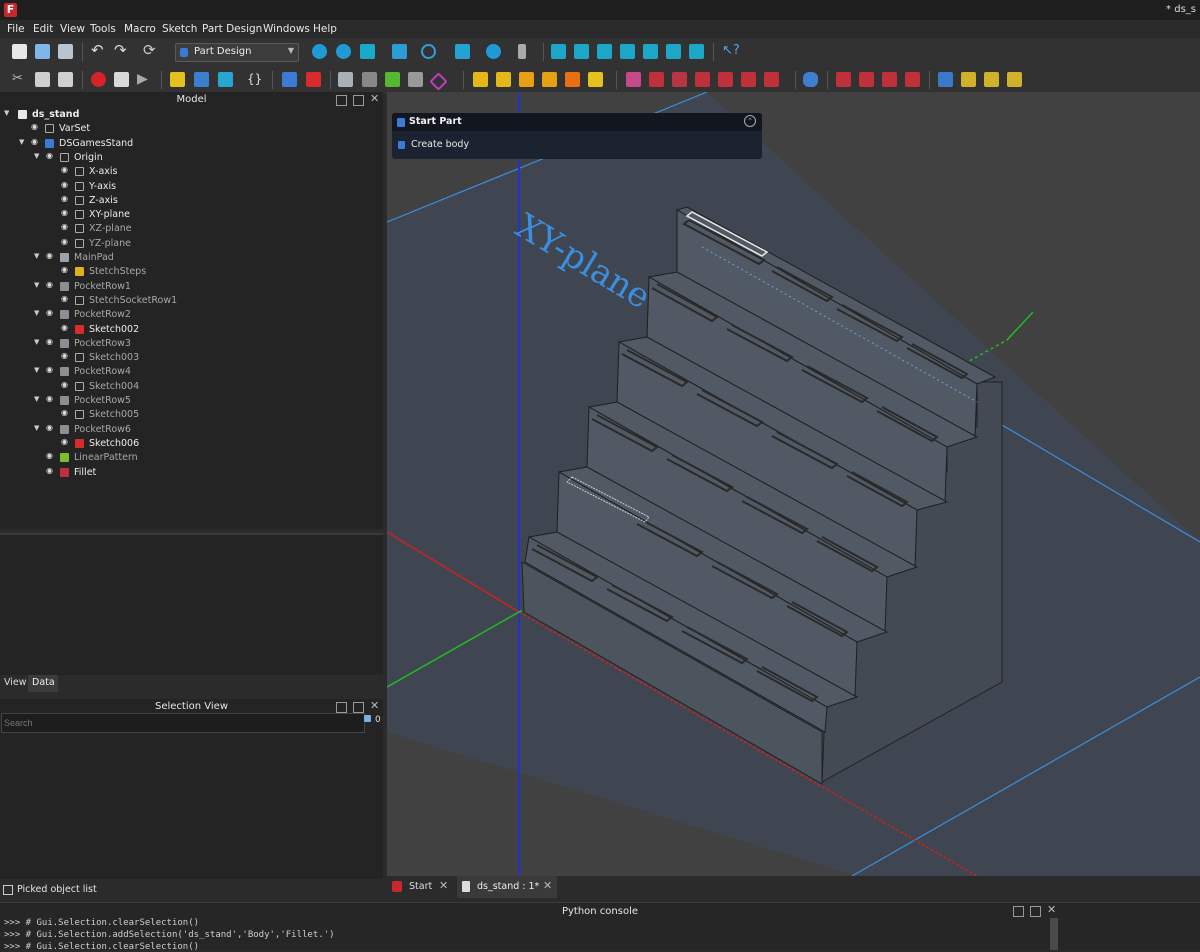  Describe the element at coordinates (650, 51) in the screenshot. I see `view-bottom-icon` at that location.